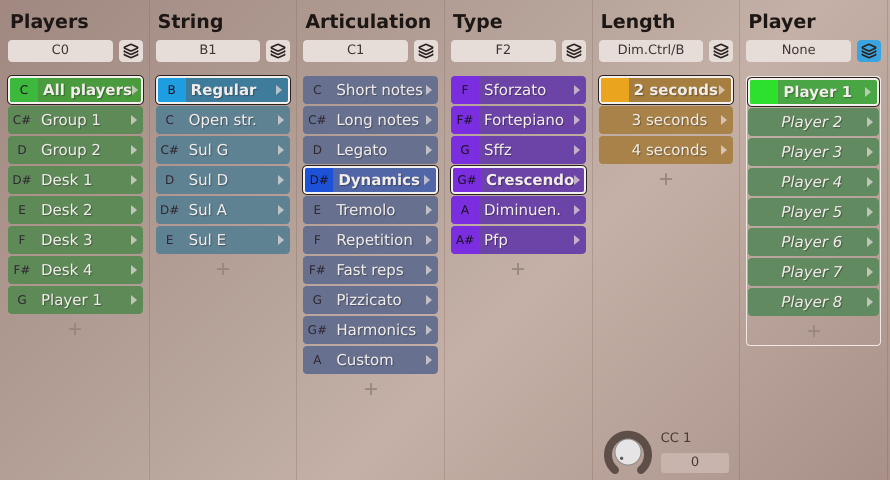 The image size is (890, 480). What do you see at coordinates (75, 150) in the screenshot?
I see `list-item: D Group 2` at bounding box center [75, 150].